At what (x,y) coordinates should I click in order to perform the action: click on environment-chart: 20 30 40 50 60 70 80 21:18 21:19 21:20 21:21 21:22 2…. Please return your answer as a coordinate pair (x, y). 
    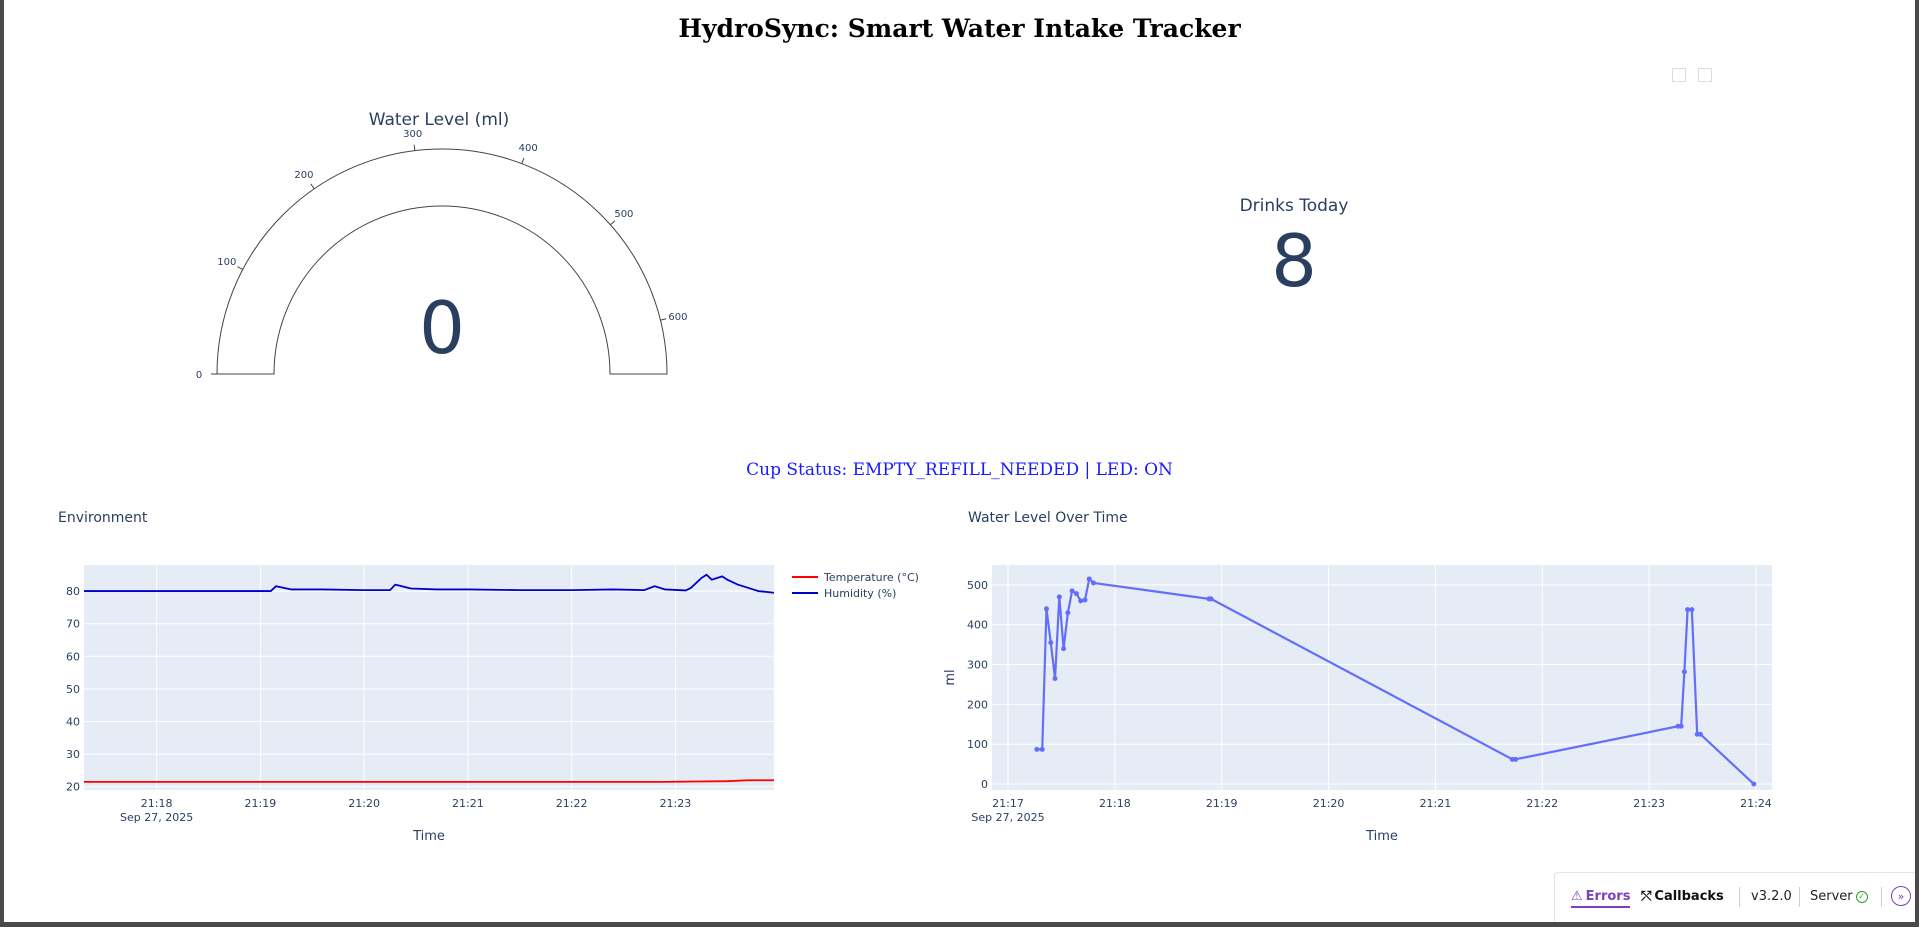
    Looking at the image, I should click on (492, 704).